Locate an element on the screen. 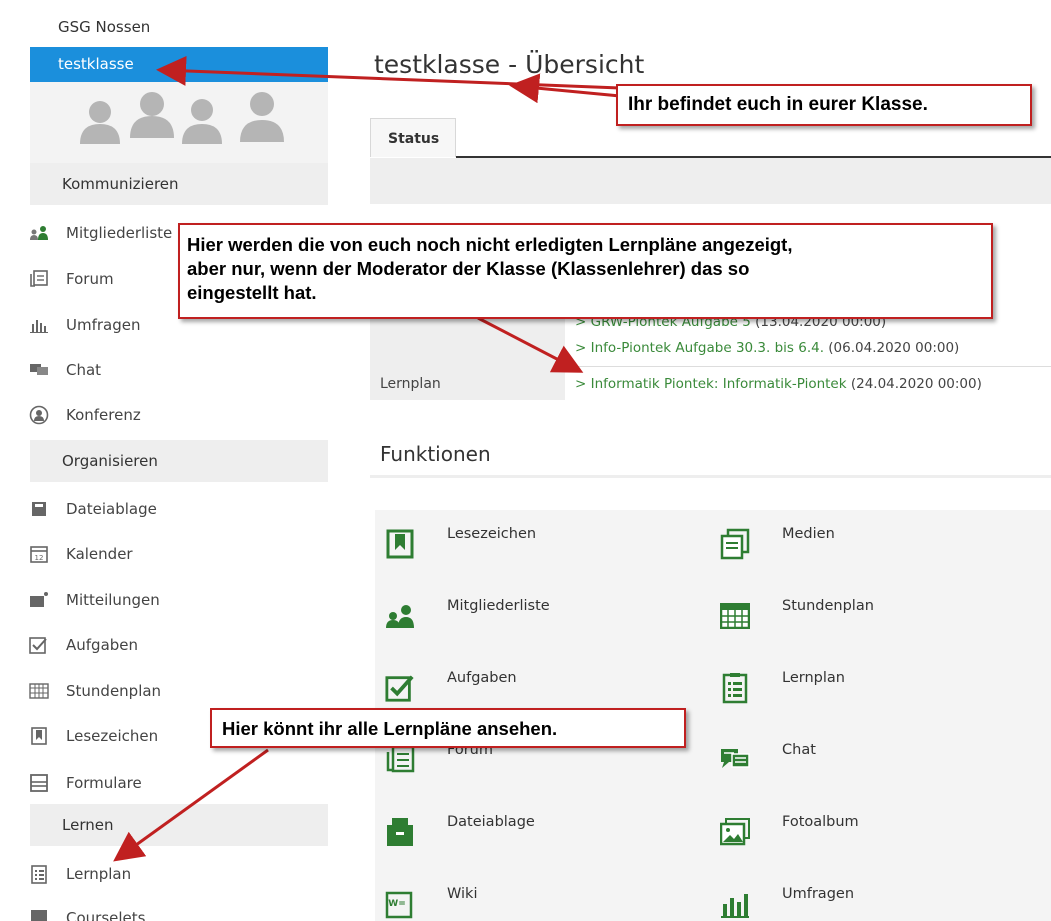 The image size is (1051, 921). sidebar-item-class-active: testklasse is located at coordinates (179, 64).